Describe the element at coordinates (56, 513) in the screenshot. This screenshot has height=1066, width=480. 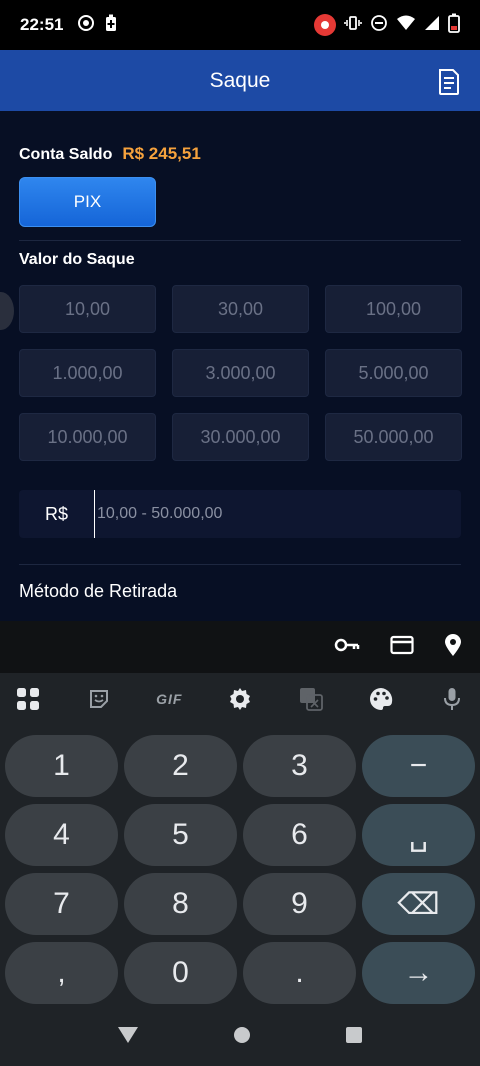
I see `currency-label: R$` at that location.